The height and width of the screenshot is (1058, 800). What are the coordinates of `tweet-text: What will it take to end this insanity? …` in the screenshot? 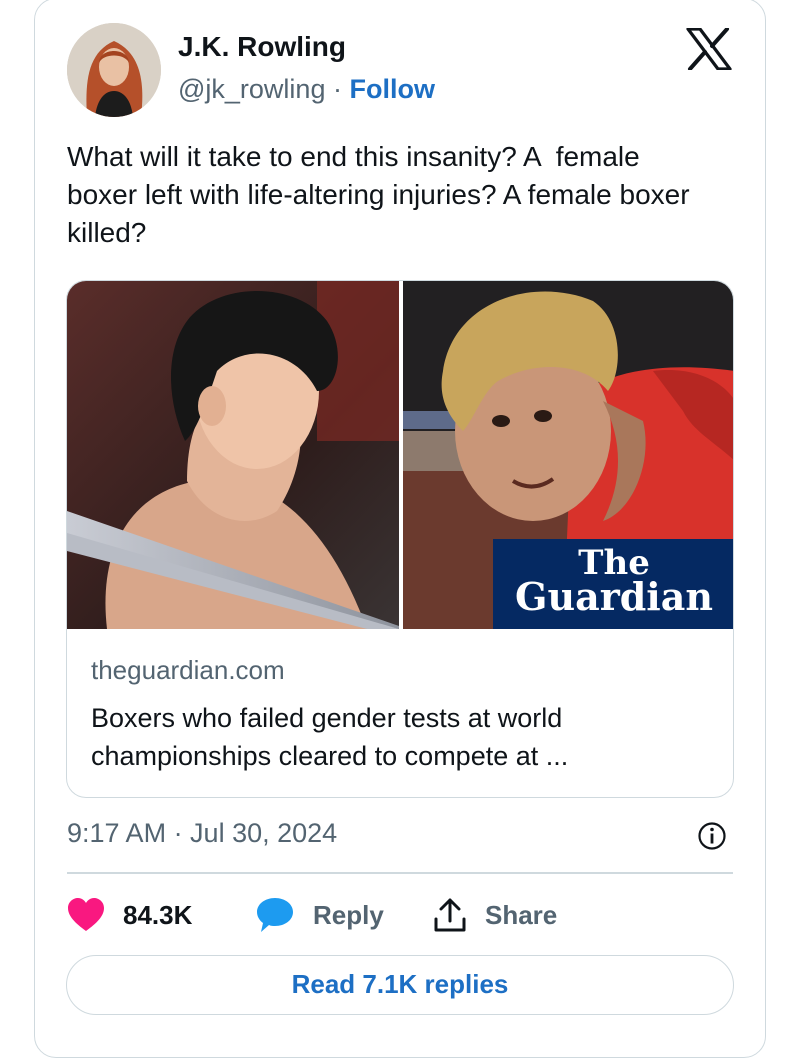 It's located at (382, 194).